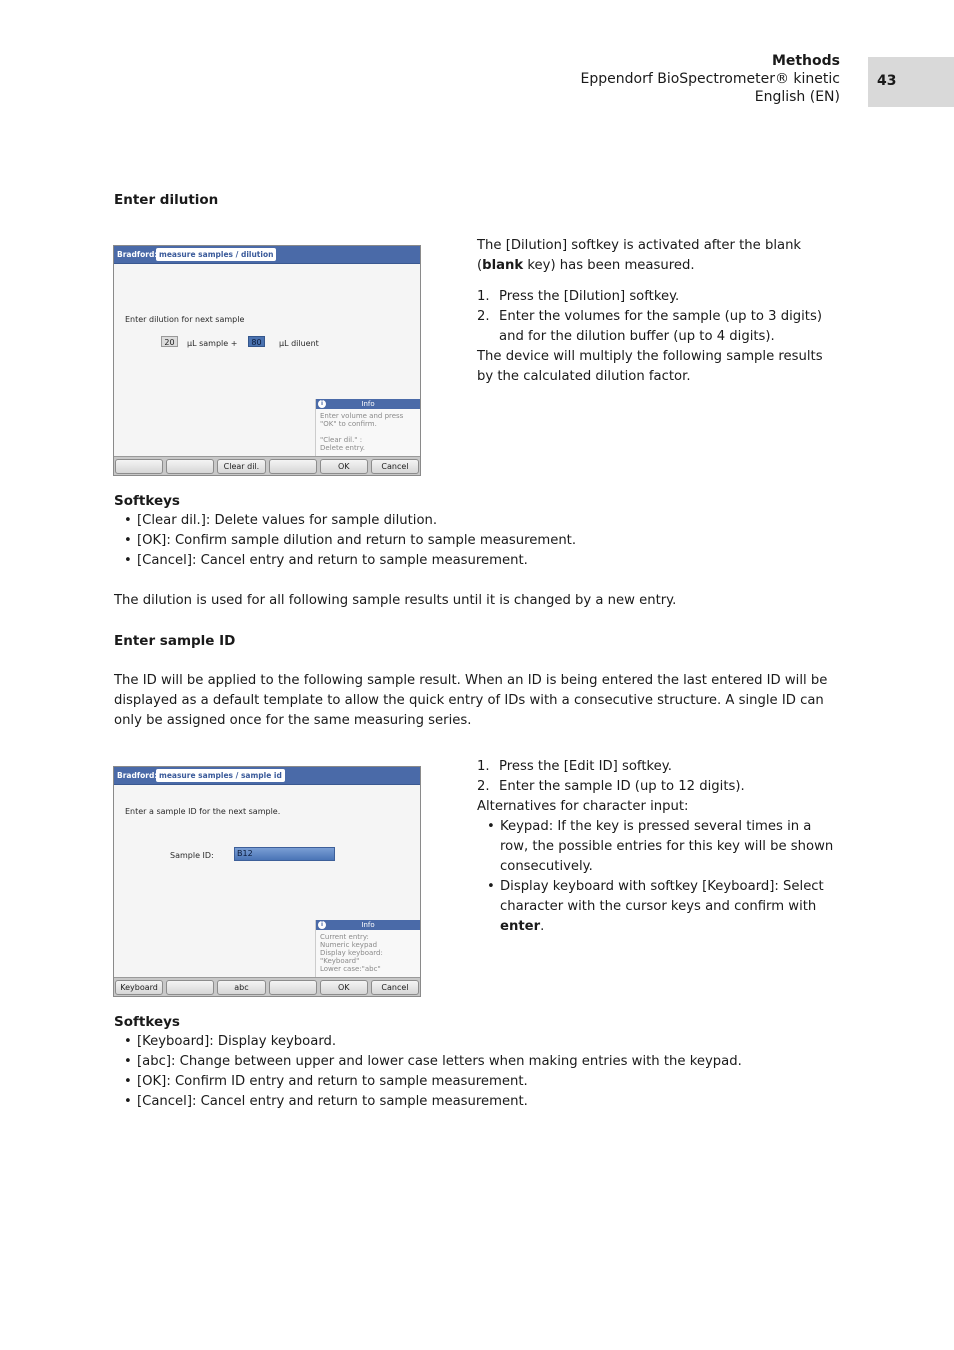  I want to click on info-line: Current entry:, so click(344, 937).